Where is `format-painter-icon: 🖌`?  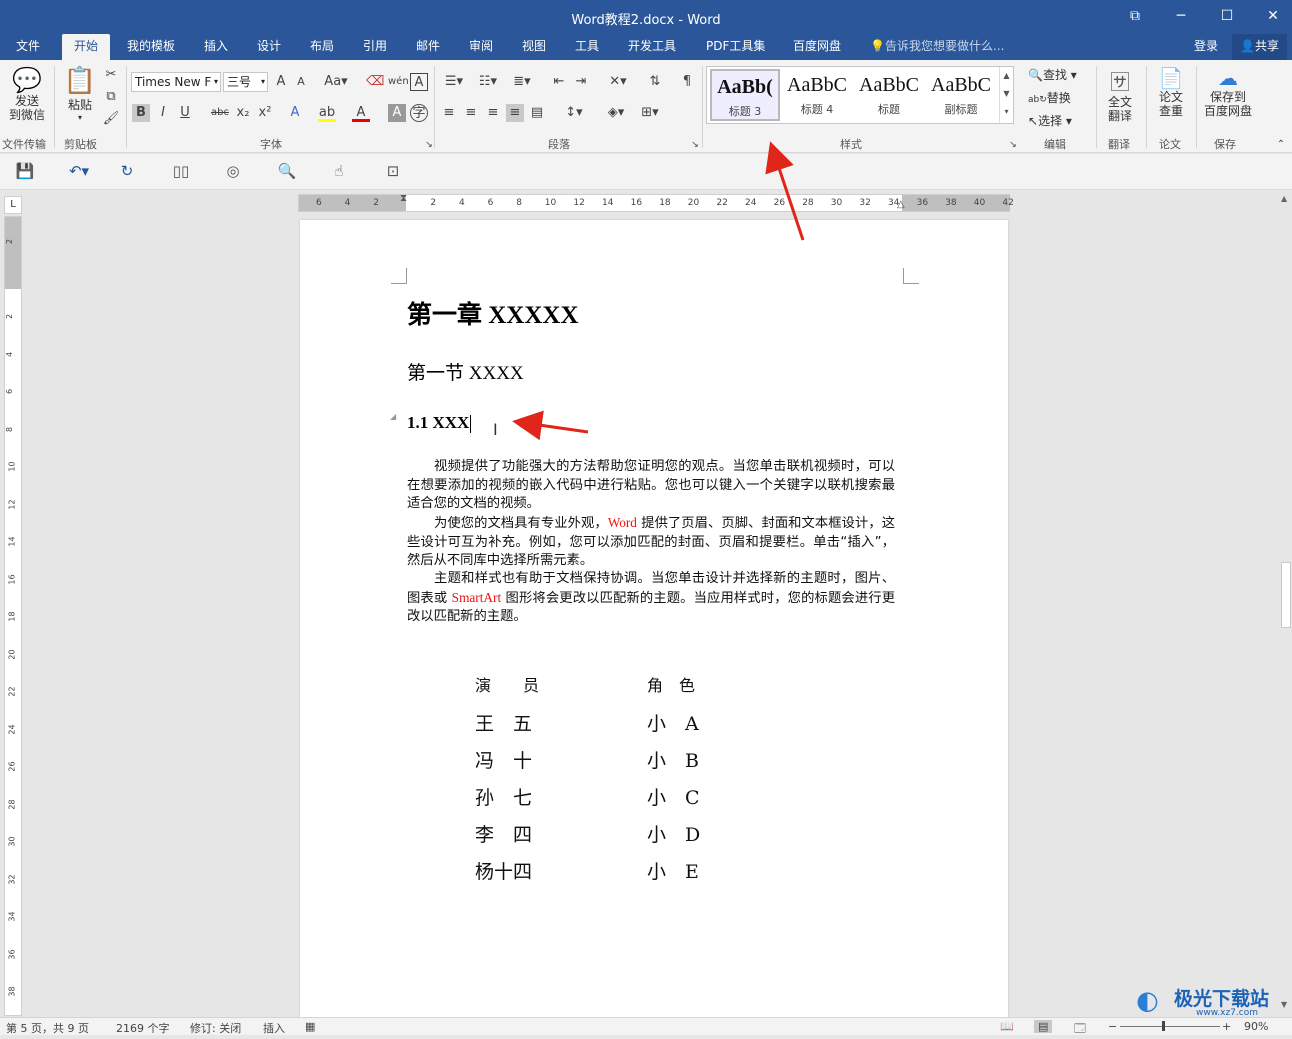
format-painter-icon: 🖌 is located at coordinates (111, 119).